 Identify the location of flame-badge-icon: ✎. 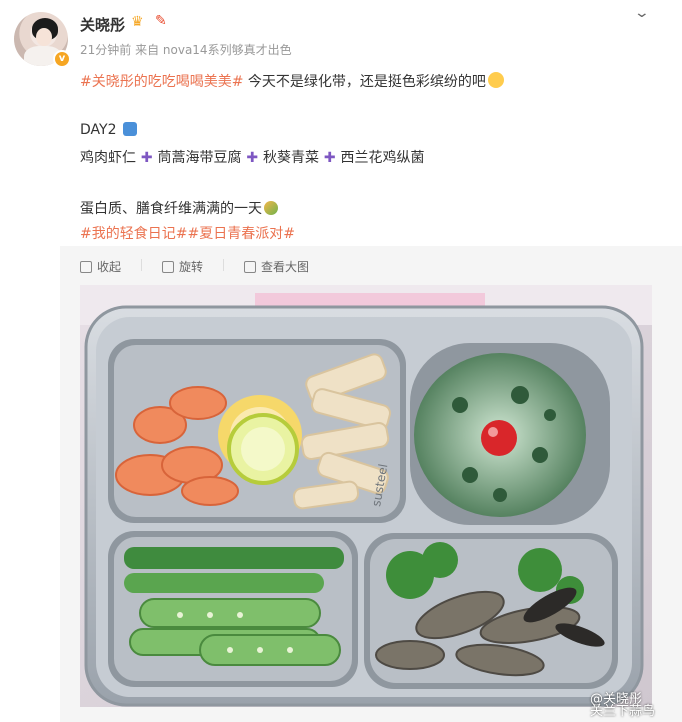
(161, 21).